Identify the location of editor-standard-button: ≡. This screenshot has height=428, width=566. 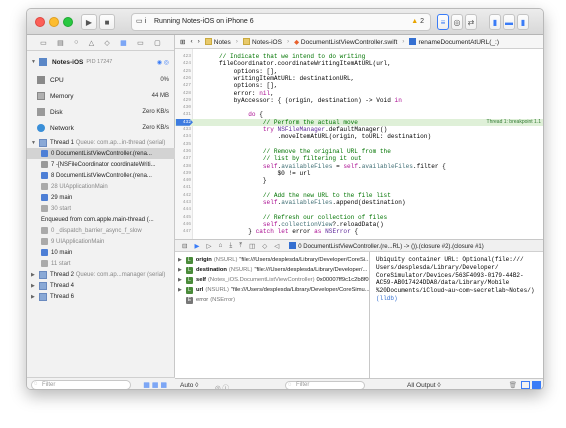
(443, 22).